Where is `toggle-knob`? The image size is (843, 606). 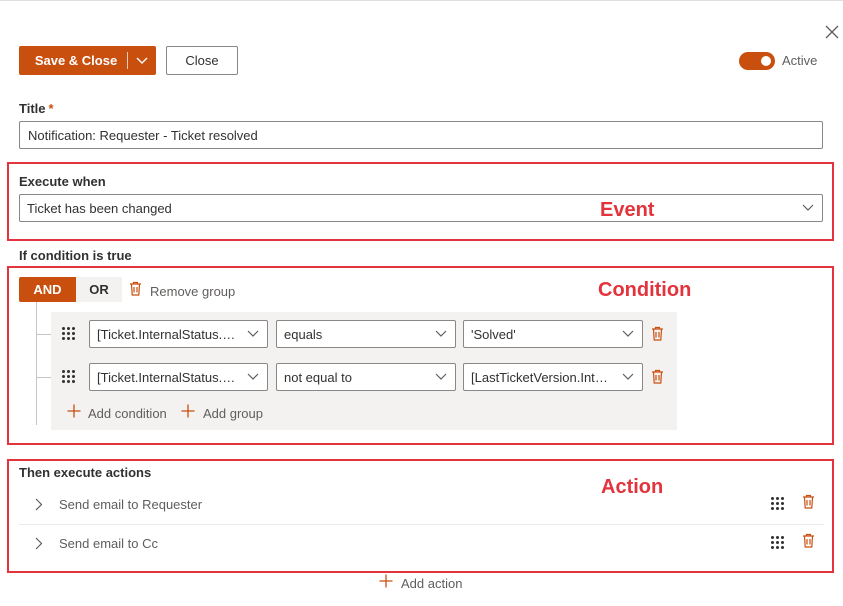 toggle-knob is located at coordinates (766, 61).